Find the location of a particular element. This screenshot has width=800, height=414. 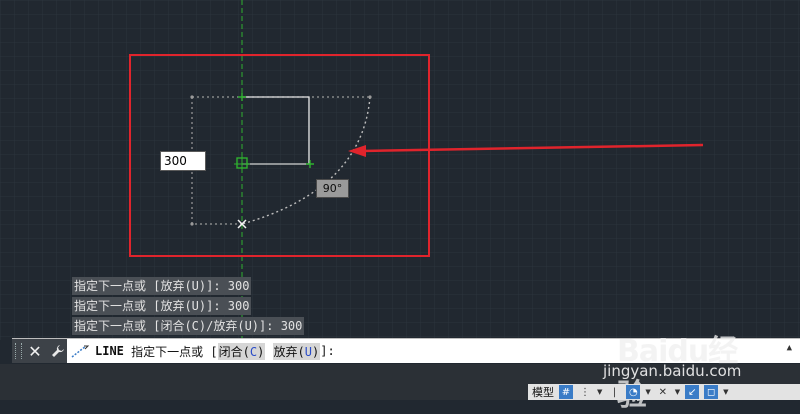

ortho-icon: | is located at coordinates (614, 392).